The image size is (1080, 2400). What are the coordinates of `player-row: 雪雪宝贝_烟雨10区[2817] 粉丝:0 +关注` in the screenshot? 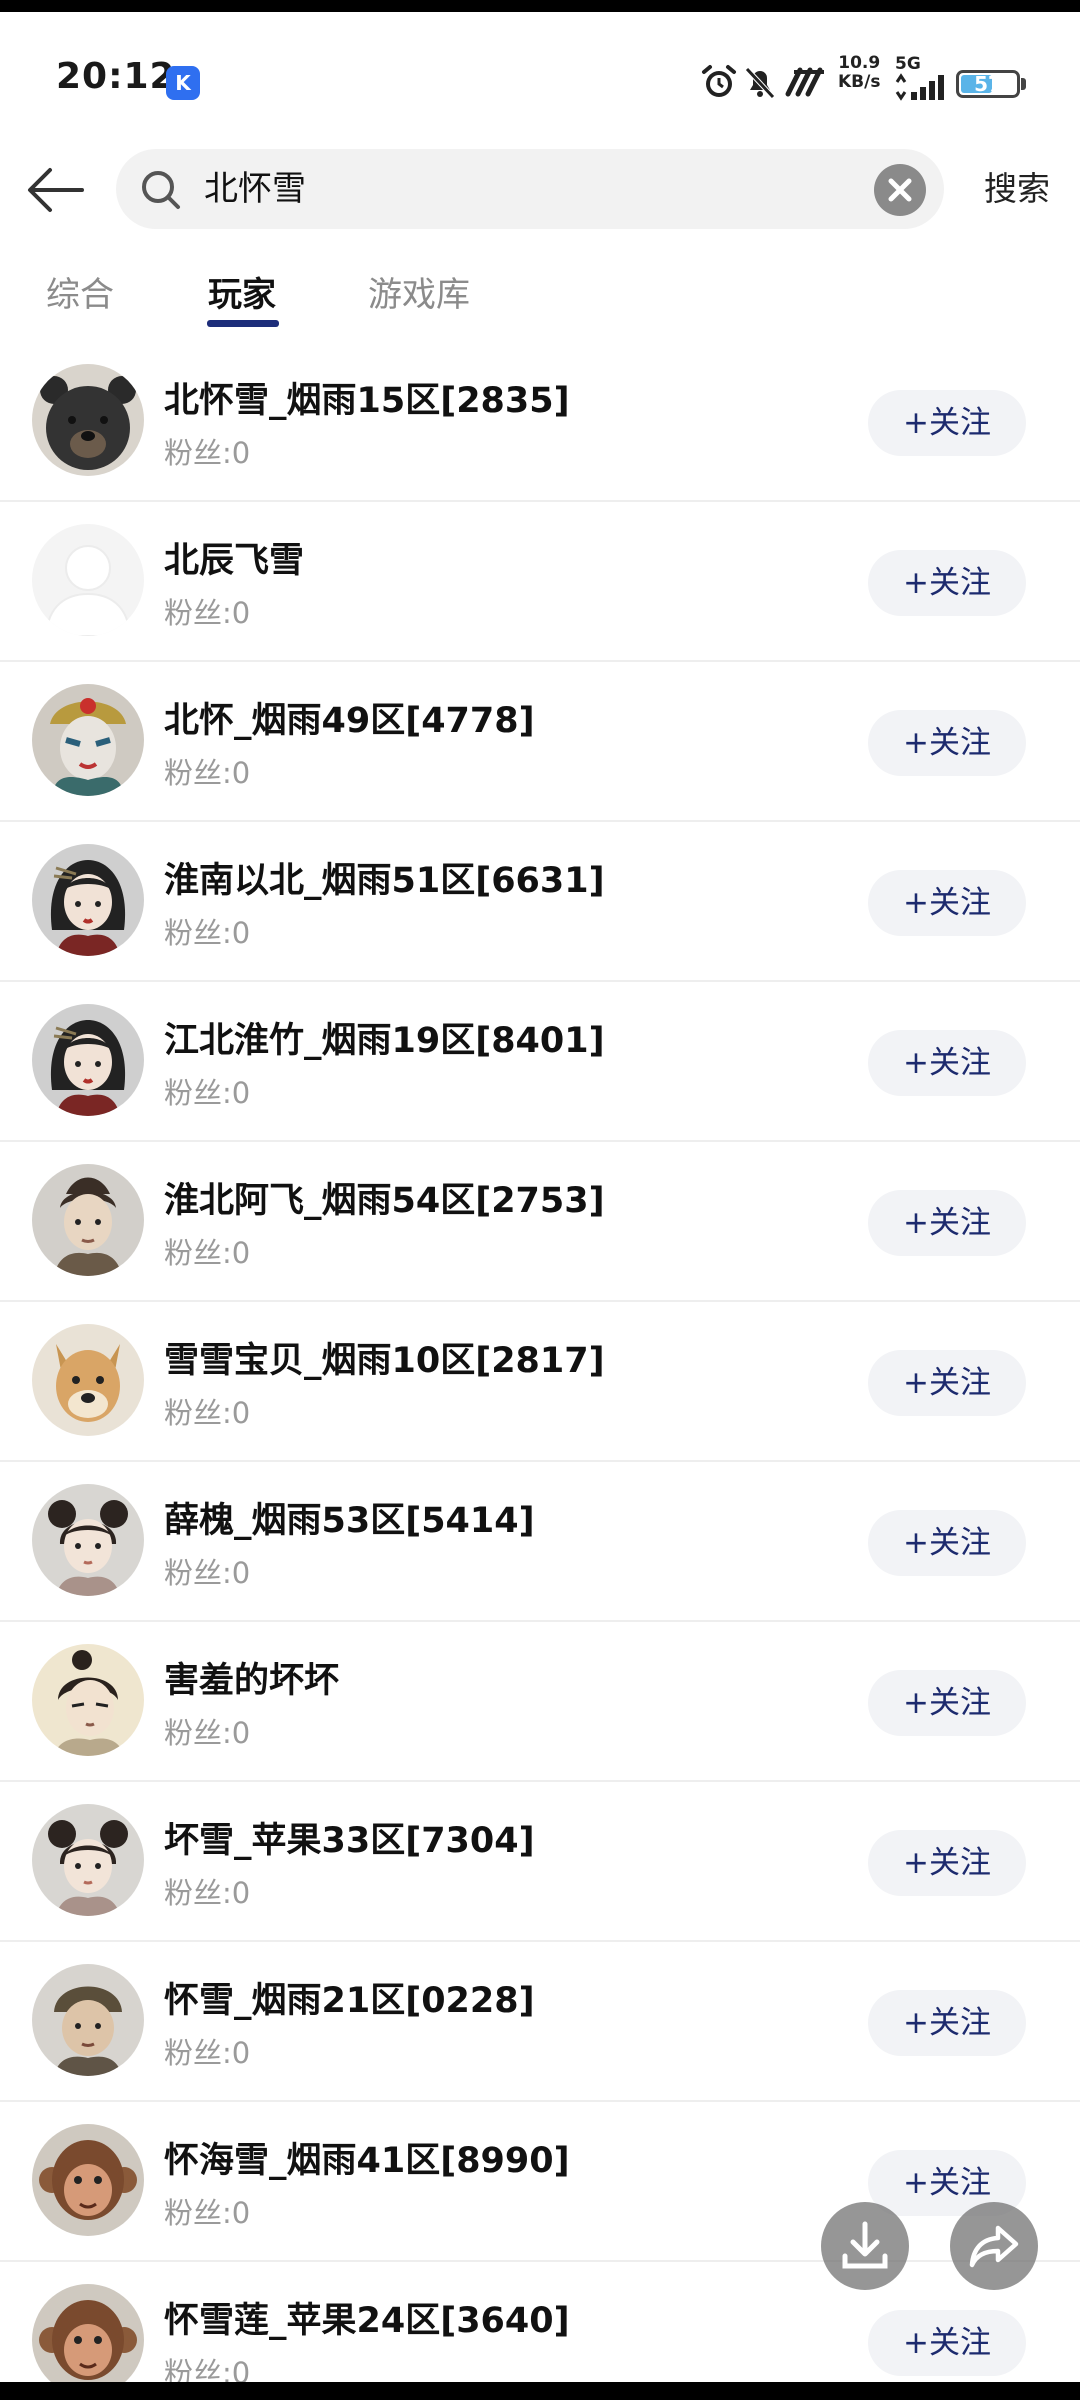 It's located at (540, 1382).